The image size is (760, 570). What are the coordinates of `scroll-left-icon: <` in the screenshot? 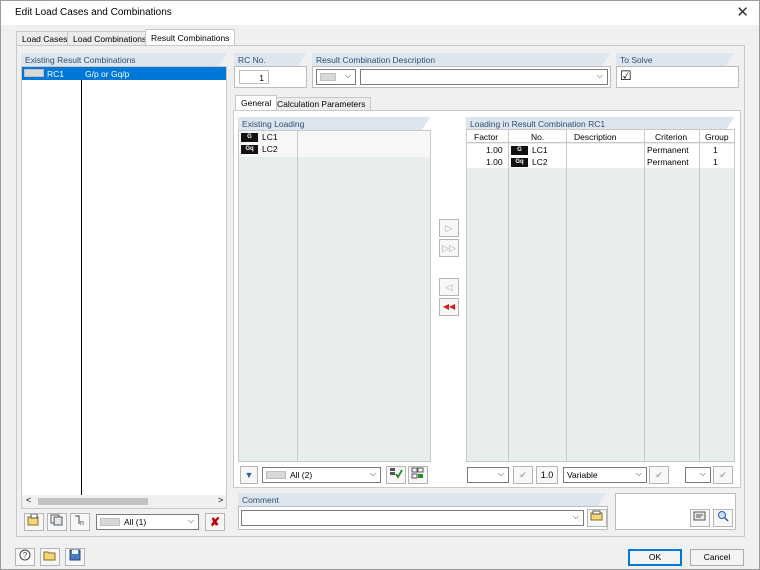 It's located at (28, 500).